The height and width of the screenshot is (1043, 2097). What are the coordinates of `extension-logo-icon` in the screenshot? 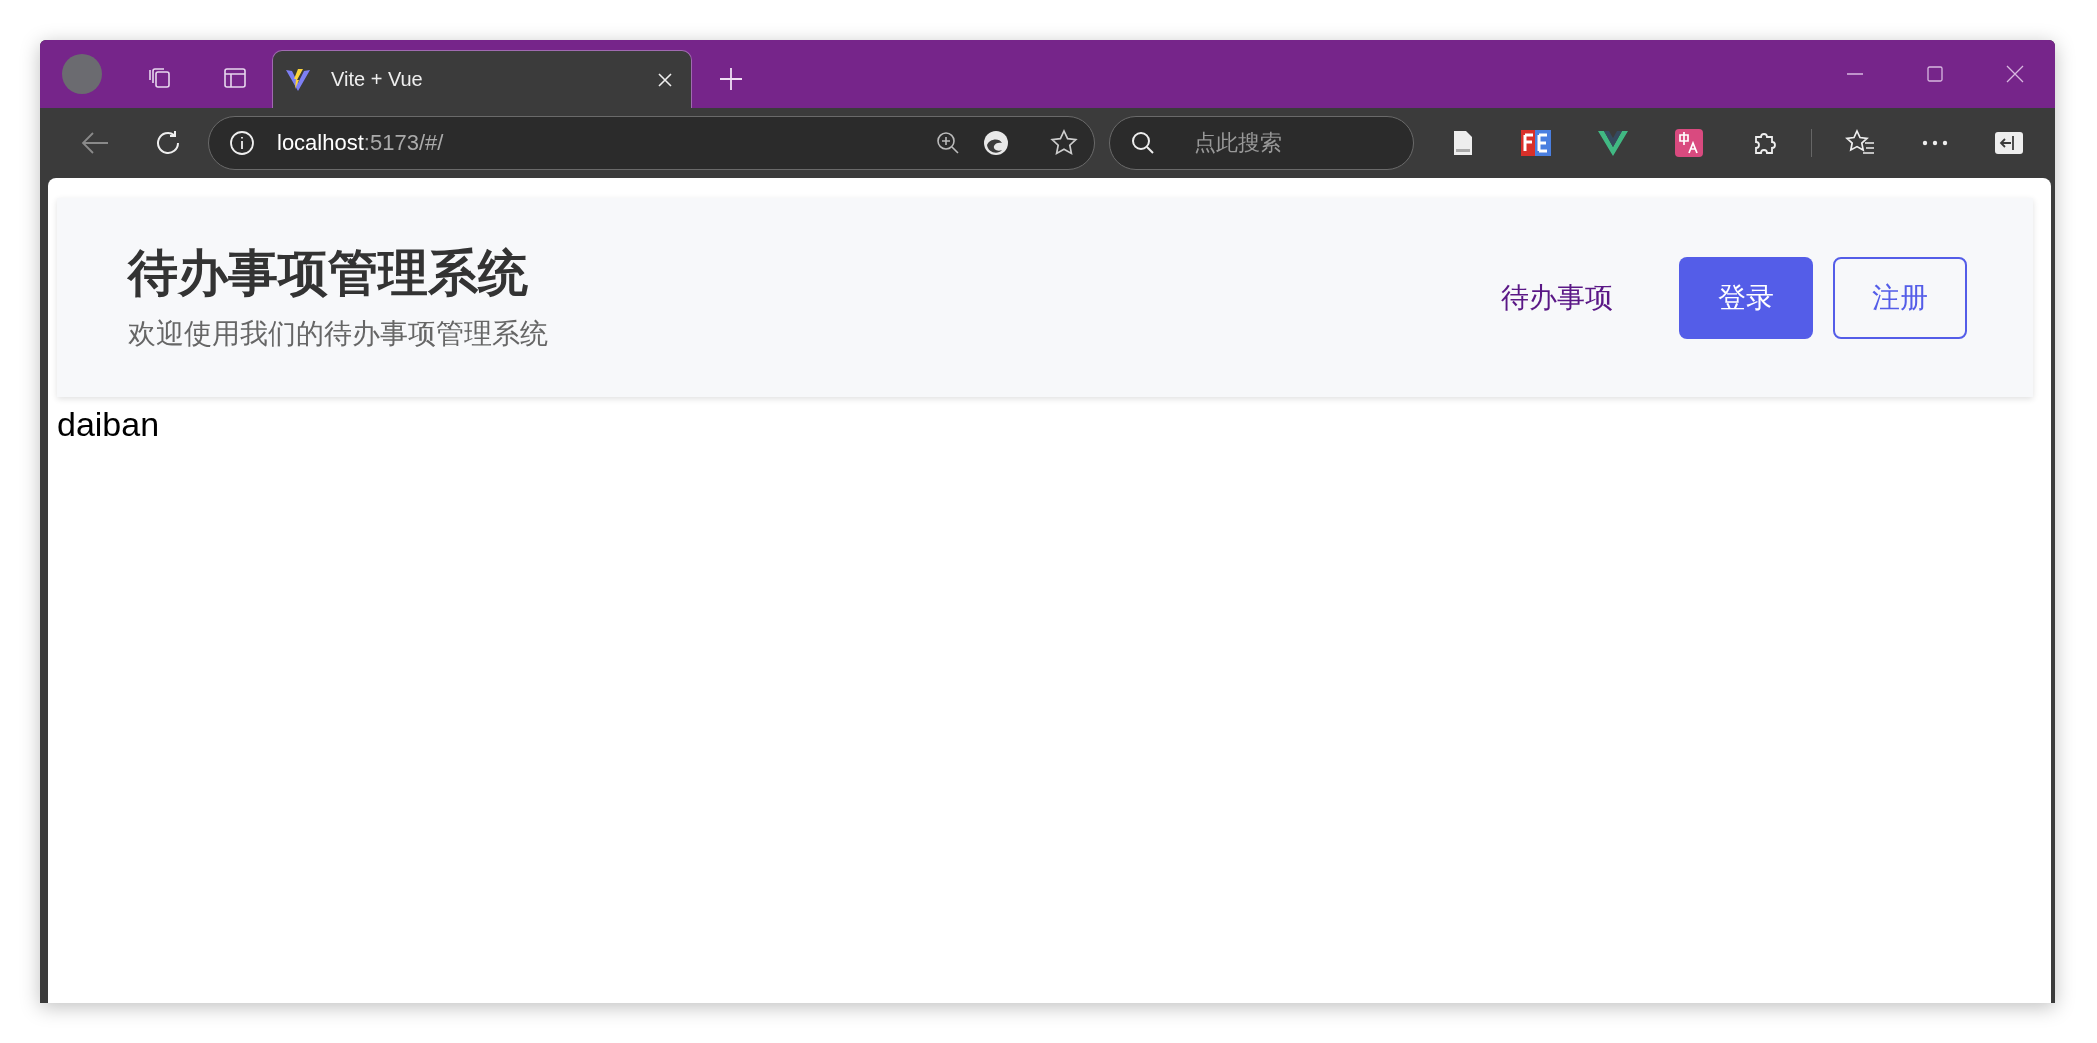 It's located at (1536, 143).